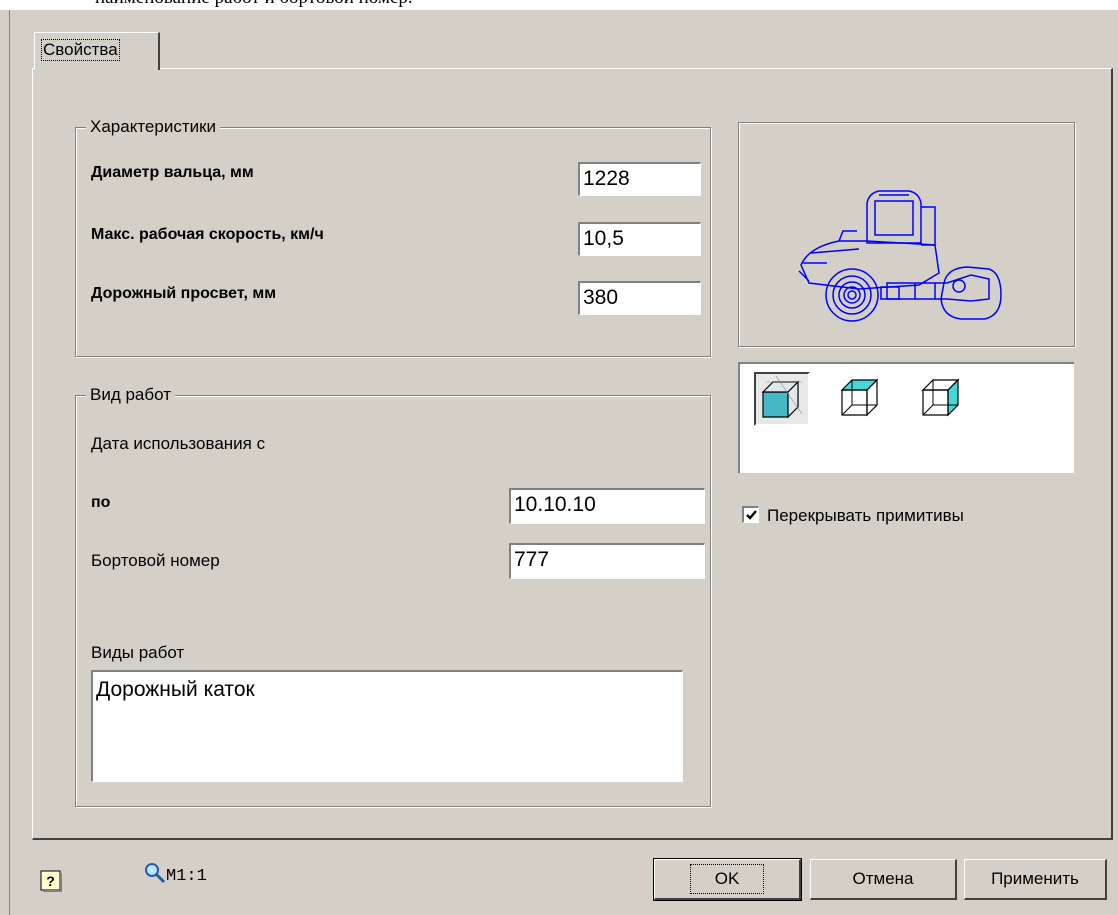 The height and width of the screenshot is (915, 1118). I want to click on header-strip: наименование работ и бортовой номер., so click(559, 5).